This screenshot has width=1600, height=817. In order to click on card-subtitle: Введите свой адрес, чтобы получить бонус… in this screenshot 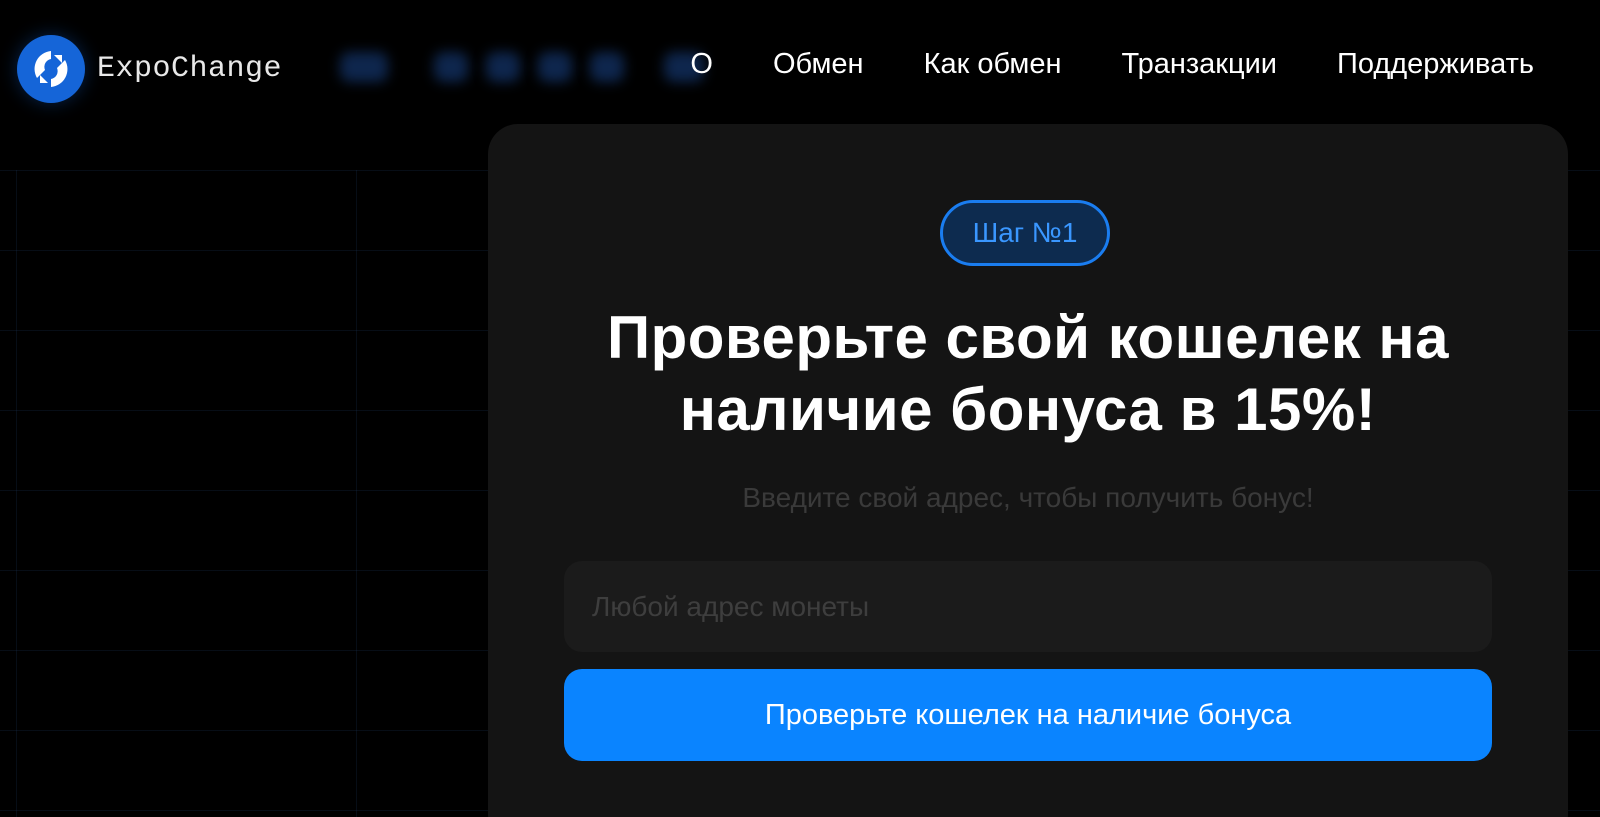, I will do `click(1028, 497)`.